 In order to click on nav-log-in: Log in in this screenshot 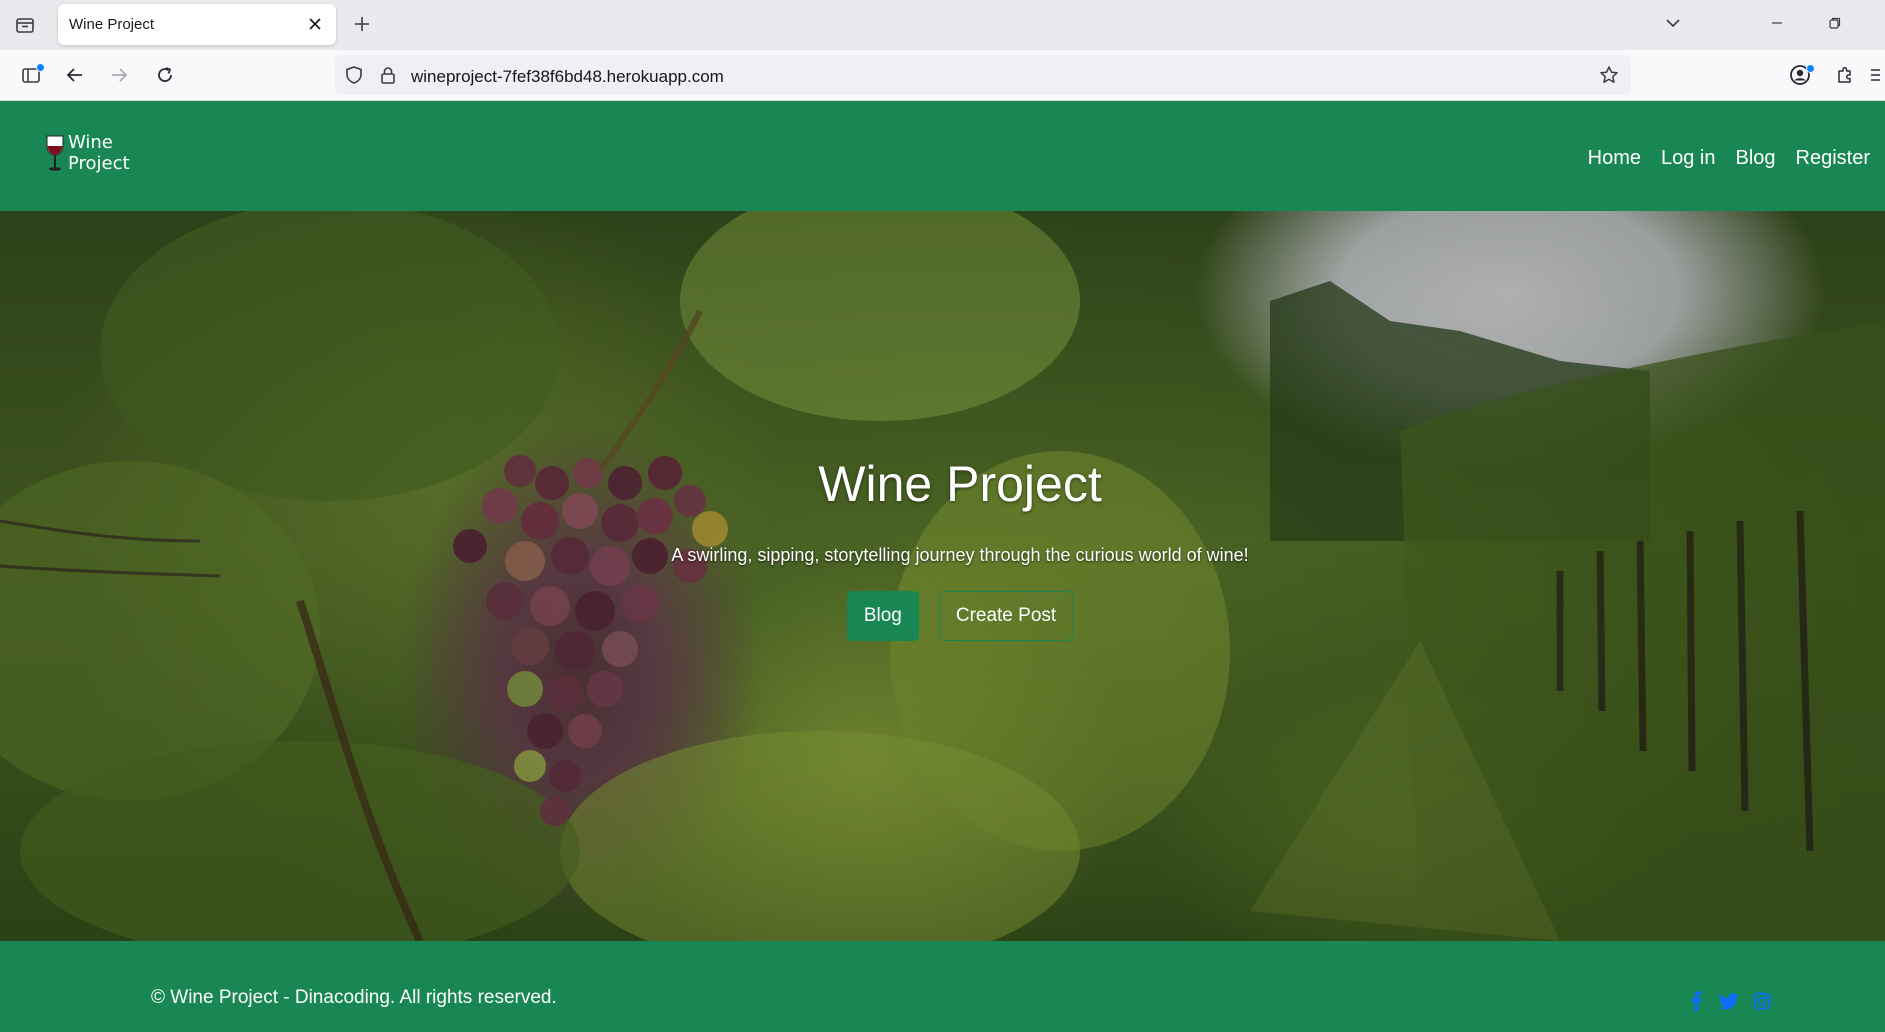, I will do `click(1688, 158)`.